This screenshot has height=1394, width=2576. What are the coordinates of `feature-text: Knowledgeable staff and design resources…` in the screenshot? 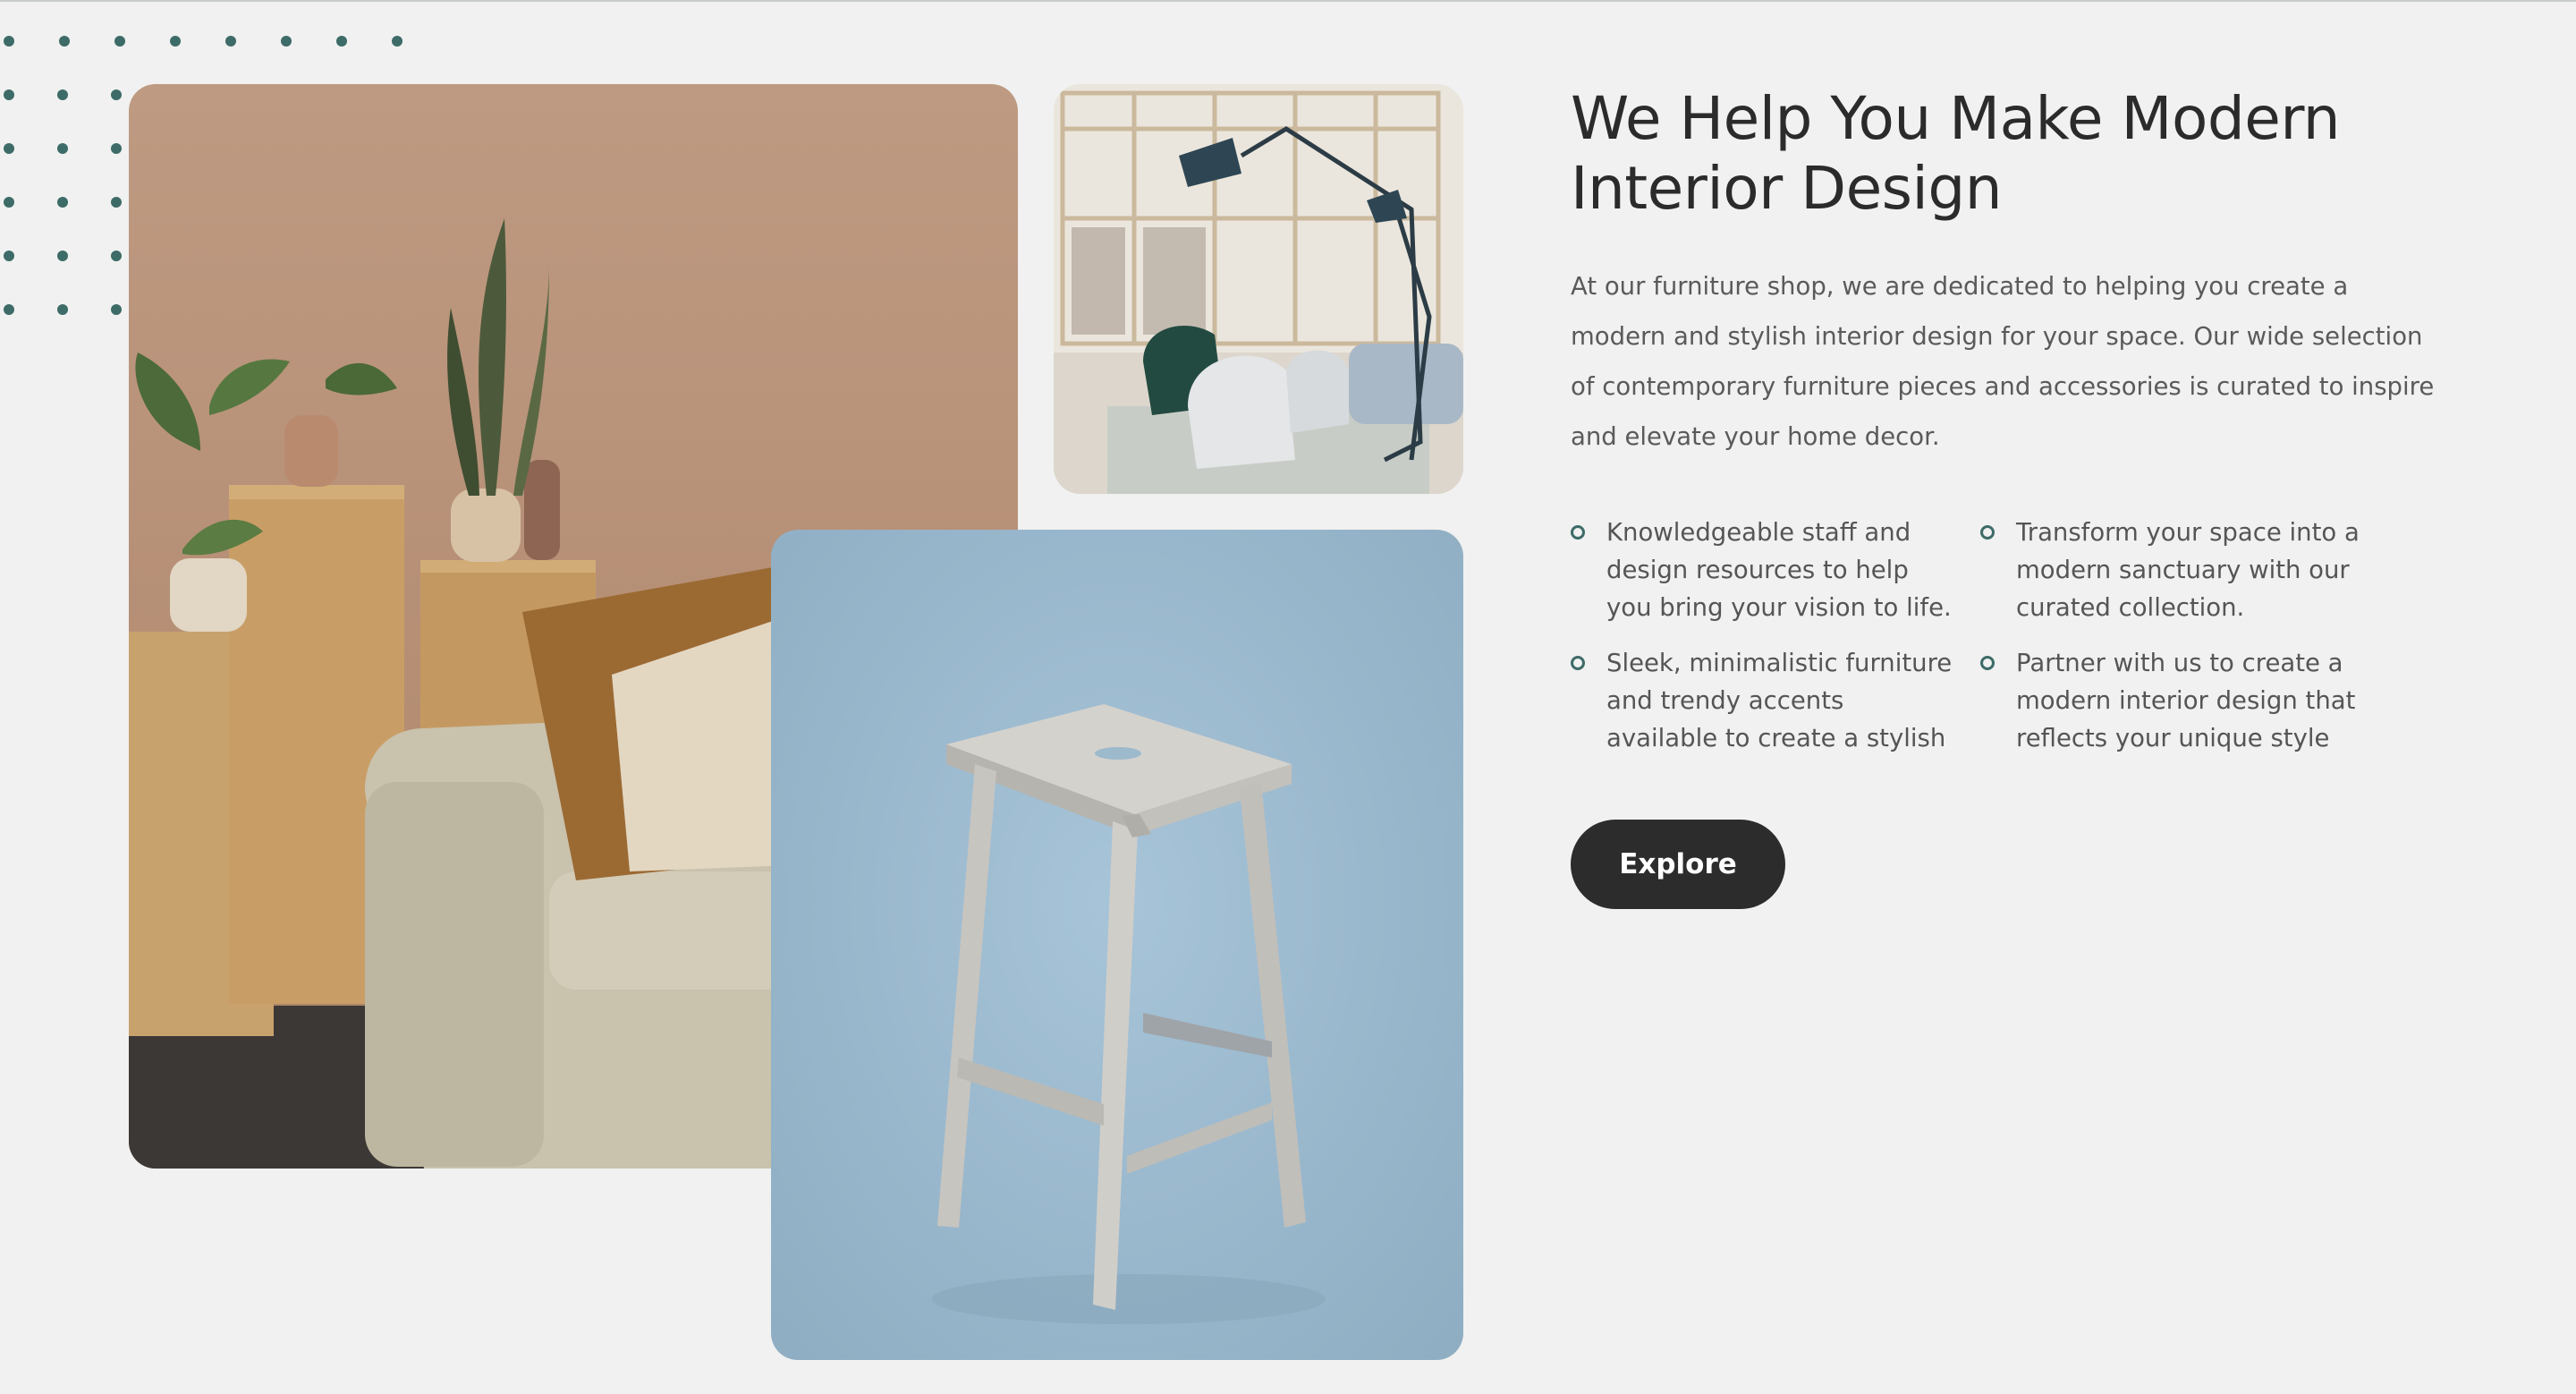 It's located at (1779, 570).